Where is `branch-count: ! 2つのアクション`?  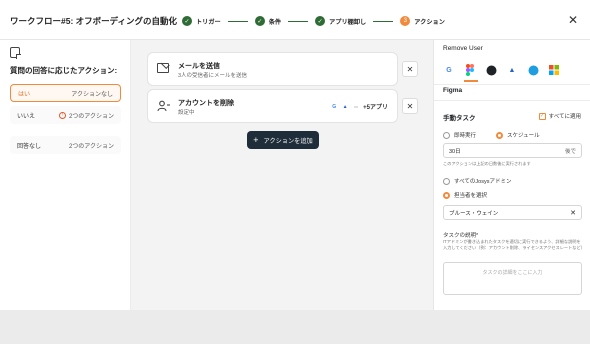
branch-count: ! 2つのアクション is located at coordinates (86, 115).